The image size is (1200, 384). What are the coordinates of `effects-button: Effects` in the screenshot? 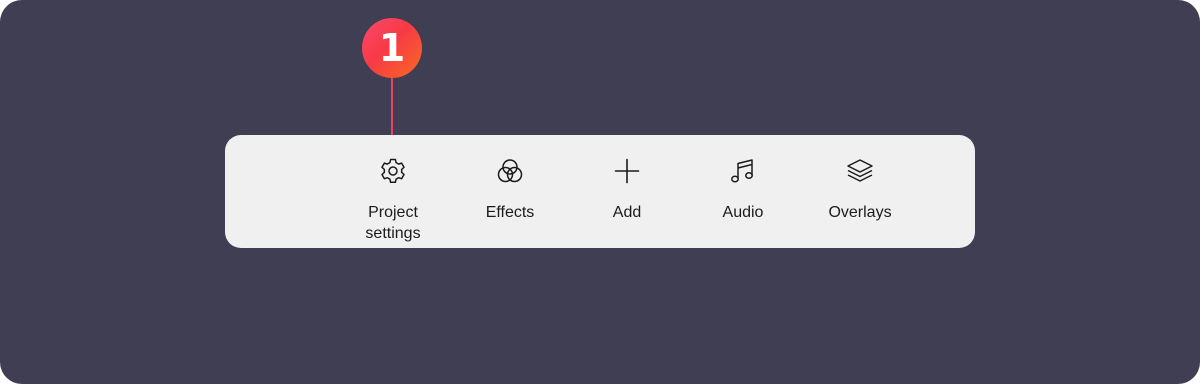 It's located at (510, 191).